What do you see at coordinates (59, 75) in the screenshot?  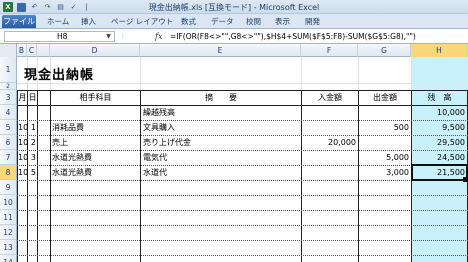 I see `sheet-title: 現金出納帳` at bounding box center [59, 75].